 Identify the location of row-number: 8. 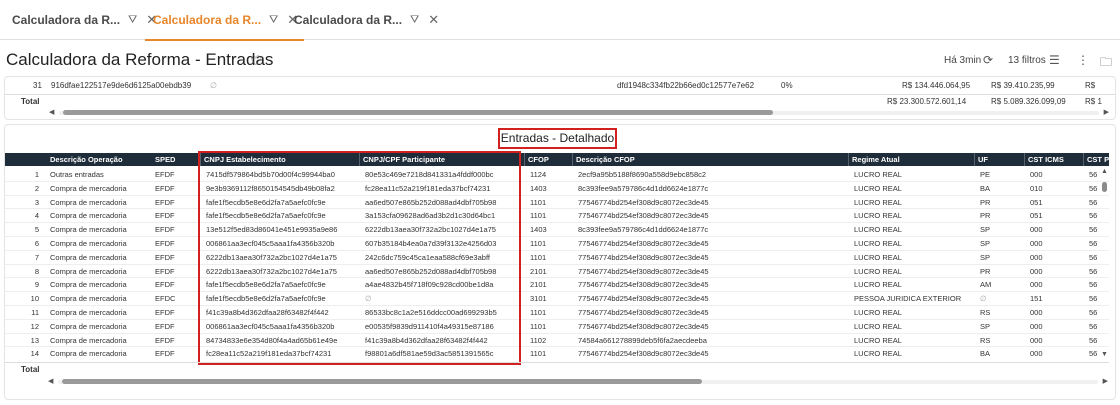
(36, 271).